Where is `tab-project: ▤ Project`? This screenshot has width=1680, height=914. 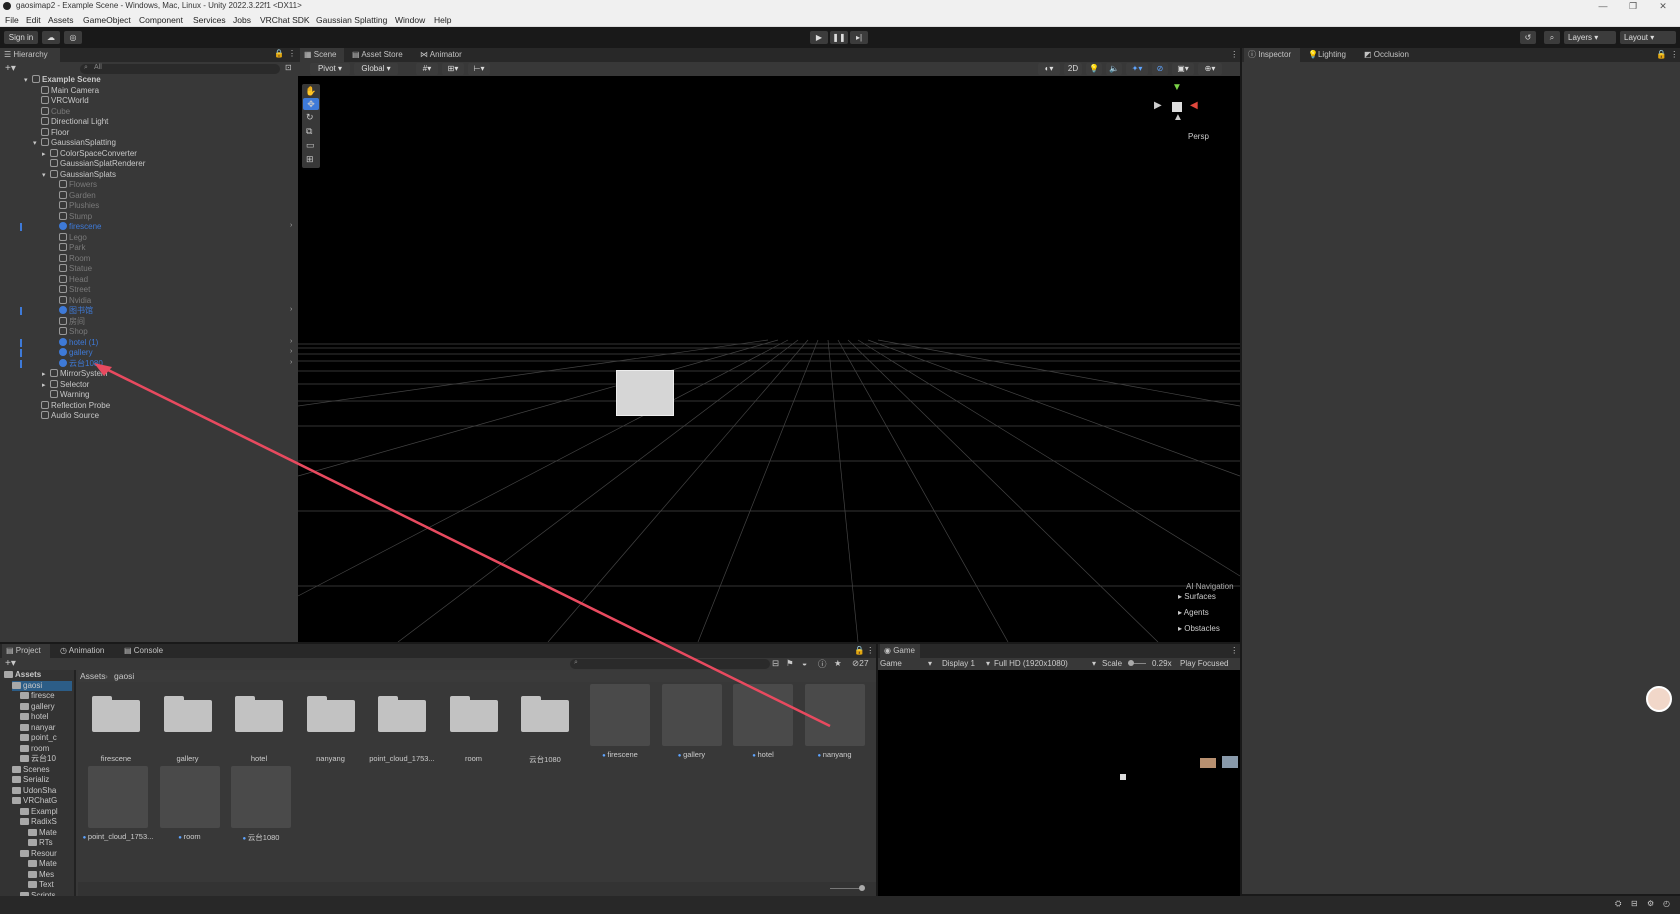 tab-project: ▤ Project is located at coordinates (26, 651).